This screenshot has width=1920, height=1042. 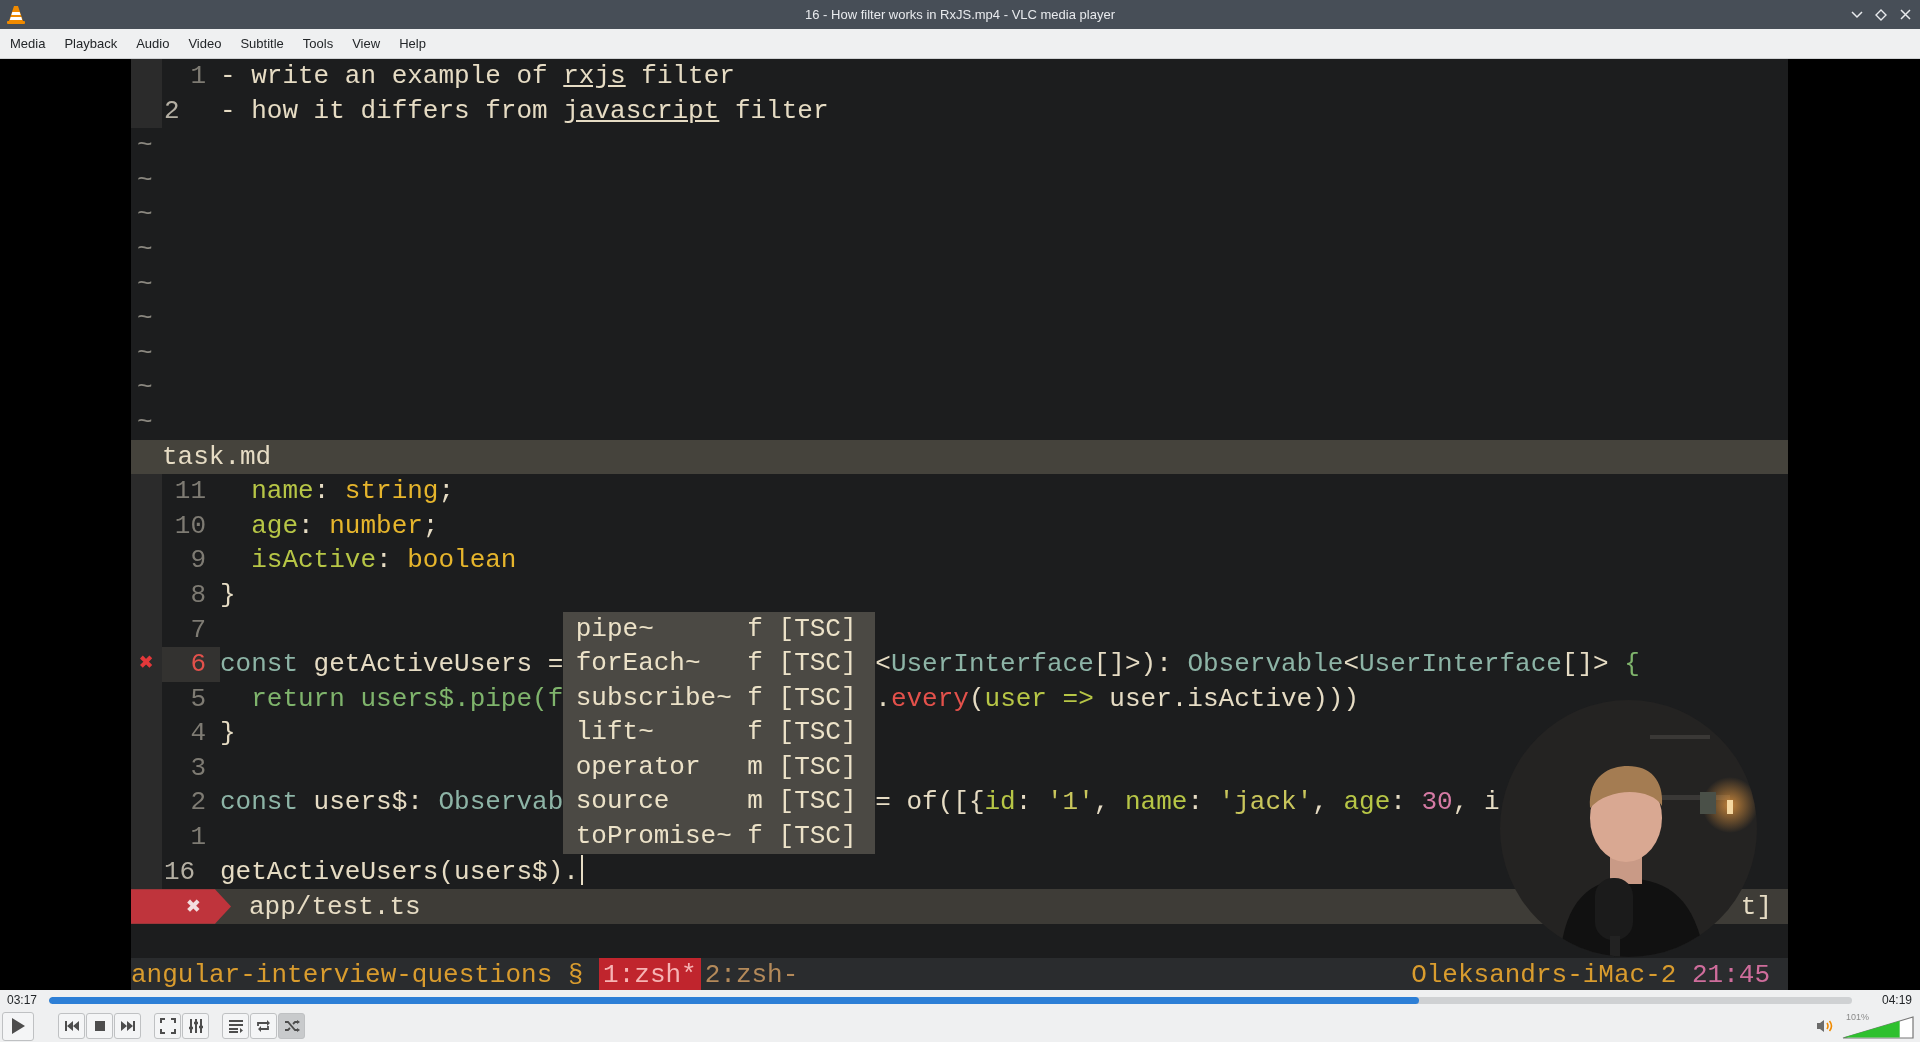 I want to click on code-line: .every(user => user.isActive))), so click(x=1117, y=699).